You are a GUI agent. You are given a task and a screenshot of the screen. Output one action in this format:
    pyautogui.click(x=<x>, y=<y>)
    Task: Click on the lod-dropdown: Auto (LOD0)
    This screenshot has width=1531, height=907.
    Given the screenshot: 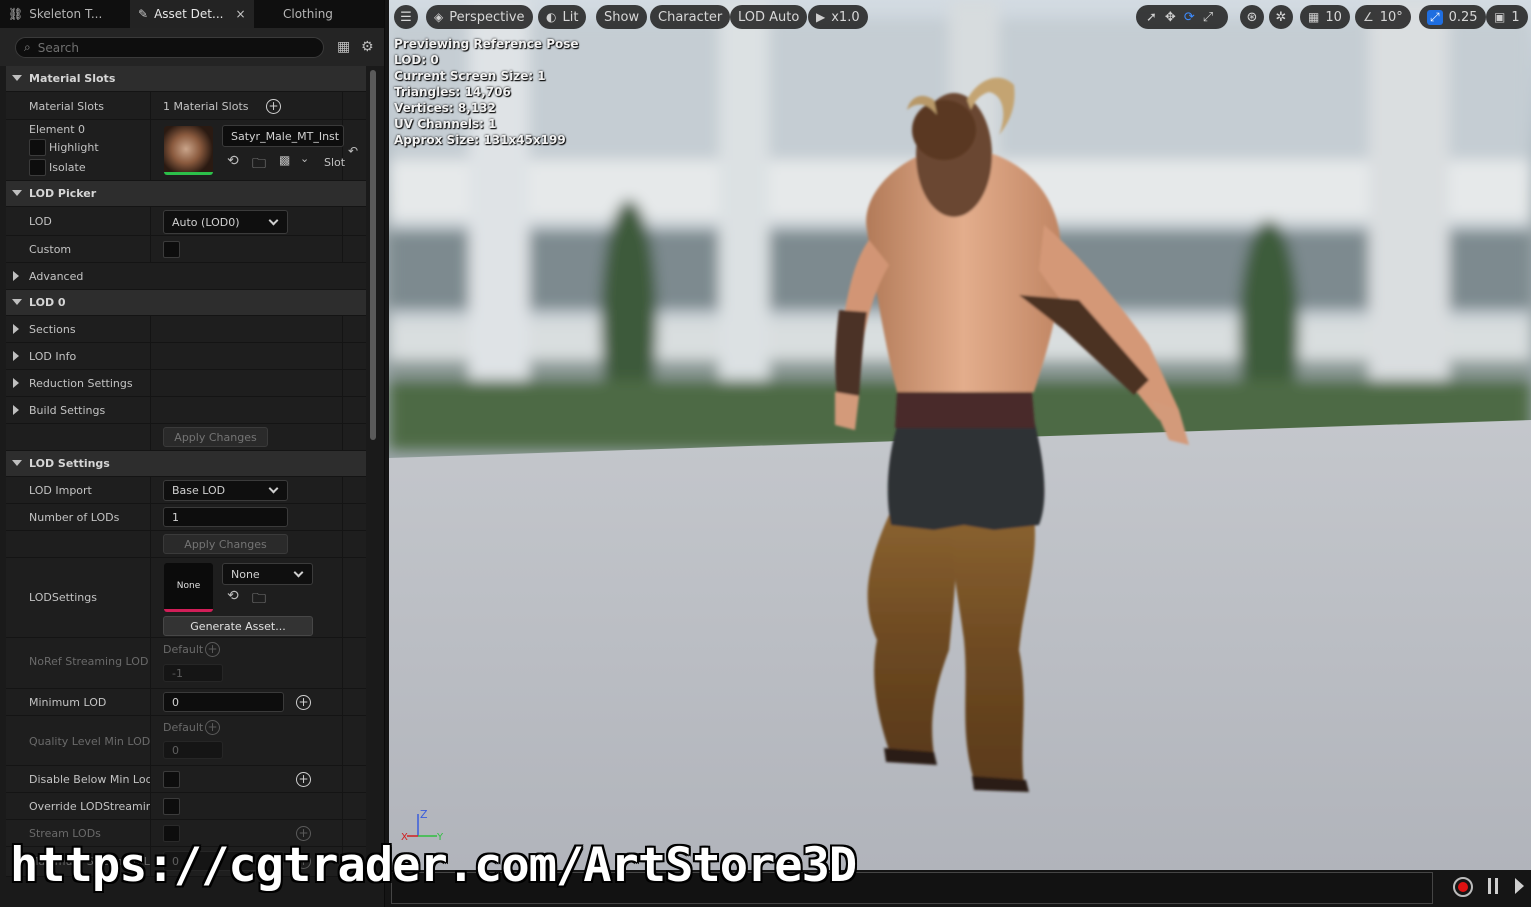 What is the action you would take?
    pyautogui.click(x=225, y=222)
    